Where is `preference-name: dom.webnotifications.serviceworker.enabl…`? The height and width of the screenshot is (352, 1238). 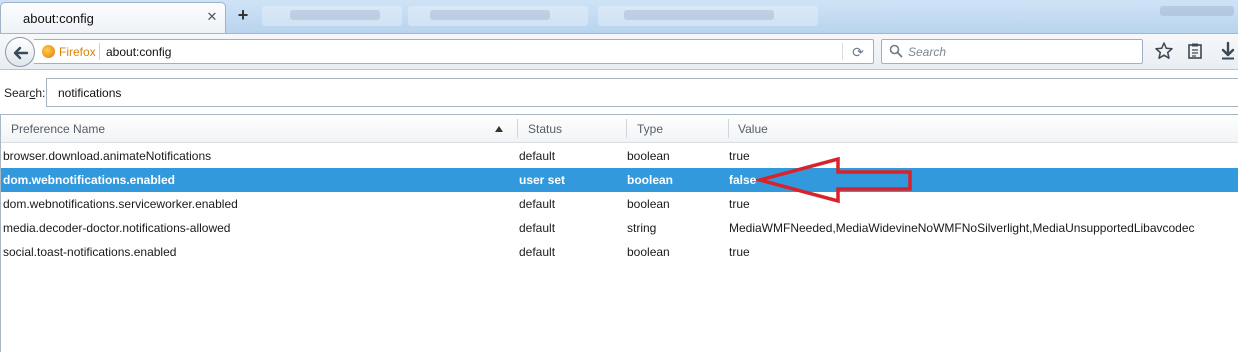 preference-name: dom.webnotifications.serviceworker.enabl… is located at coordinates (120, 204).